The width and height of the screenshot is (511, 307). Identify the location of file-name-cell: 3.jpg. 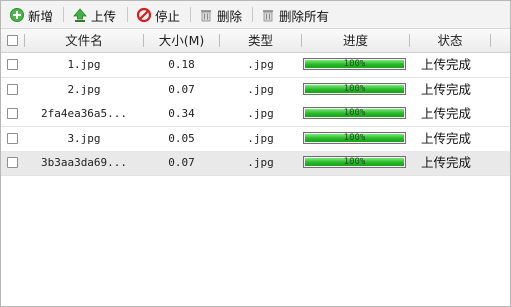
(84, 138).